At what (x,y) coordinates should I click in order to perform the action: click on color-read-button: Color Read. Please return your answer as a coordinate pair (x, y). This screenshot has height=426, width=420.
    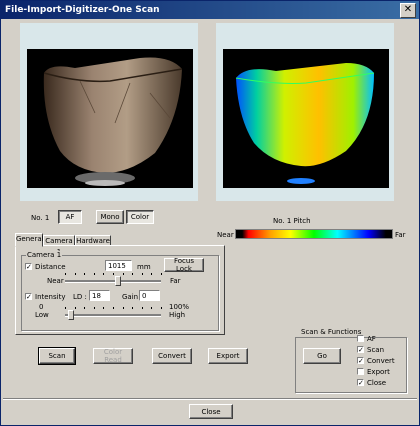
    Looking at the image, I should click on (113, 356).